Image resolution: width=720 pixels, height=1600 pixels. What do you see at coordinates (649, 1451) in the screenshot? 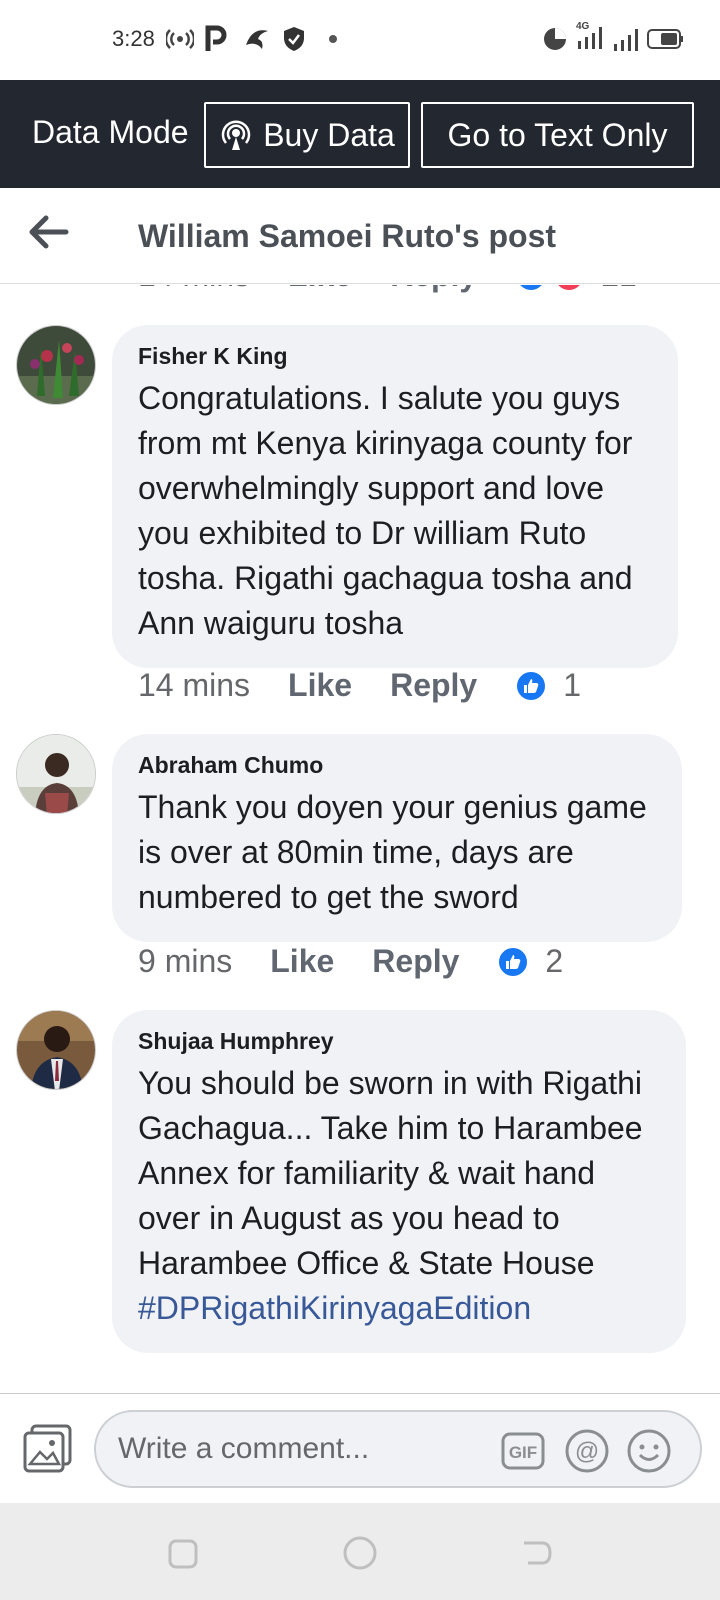
I see `emoji-icon` at bounding box center [649, 1451].